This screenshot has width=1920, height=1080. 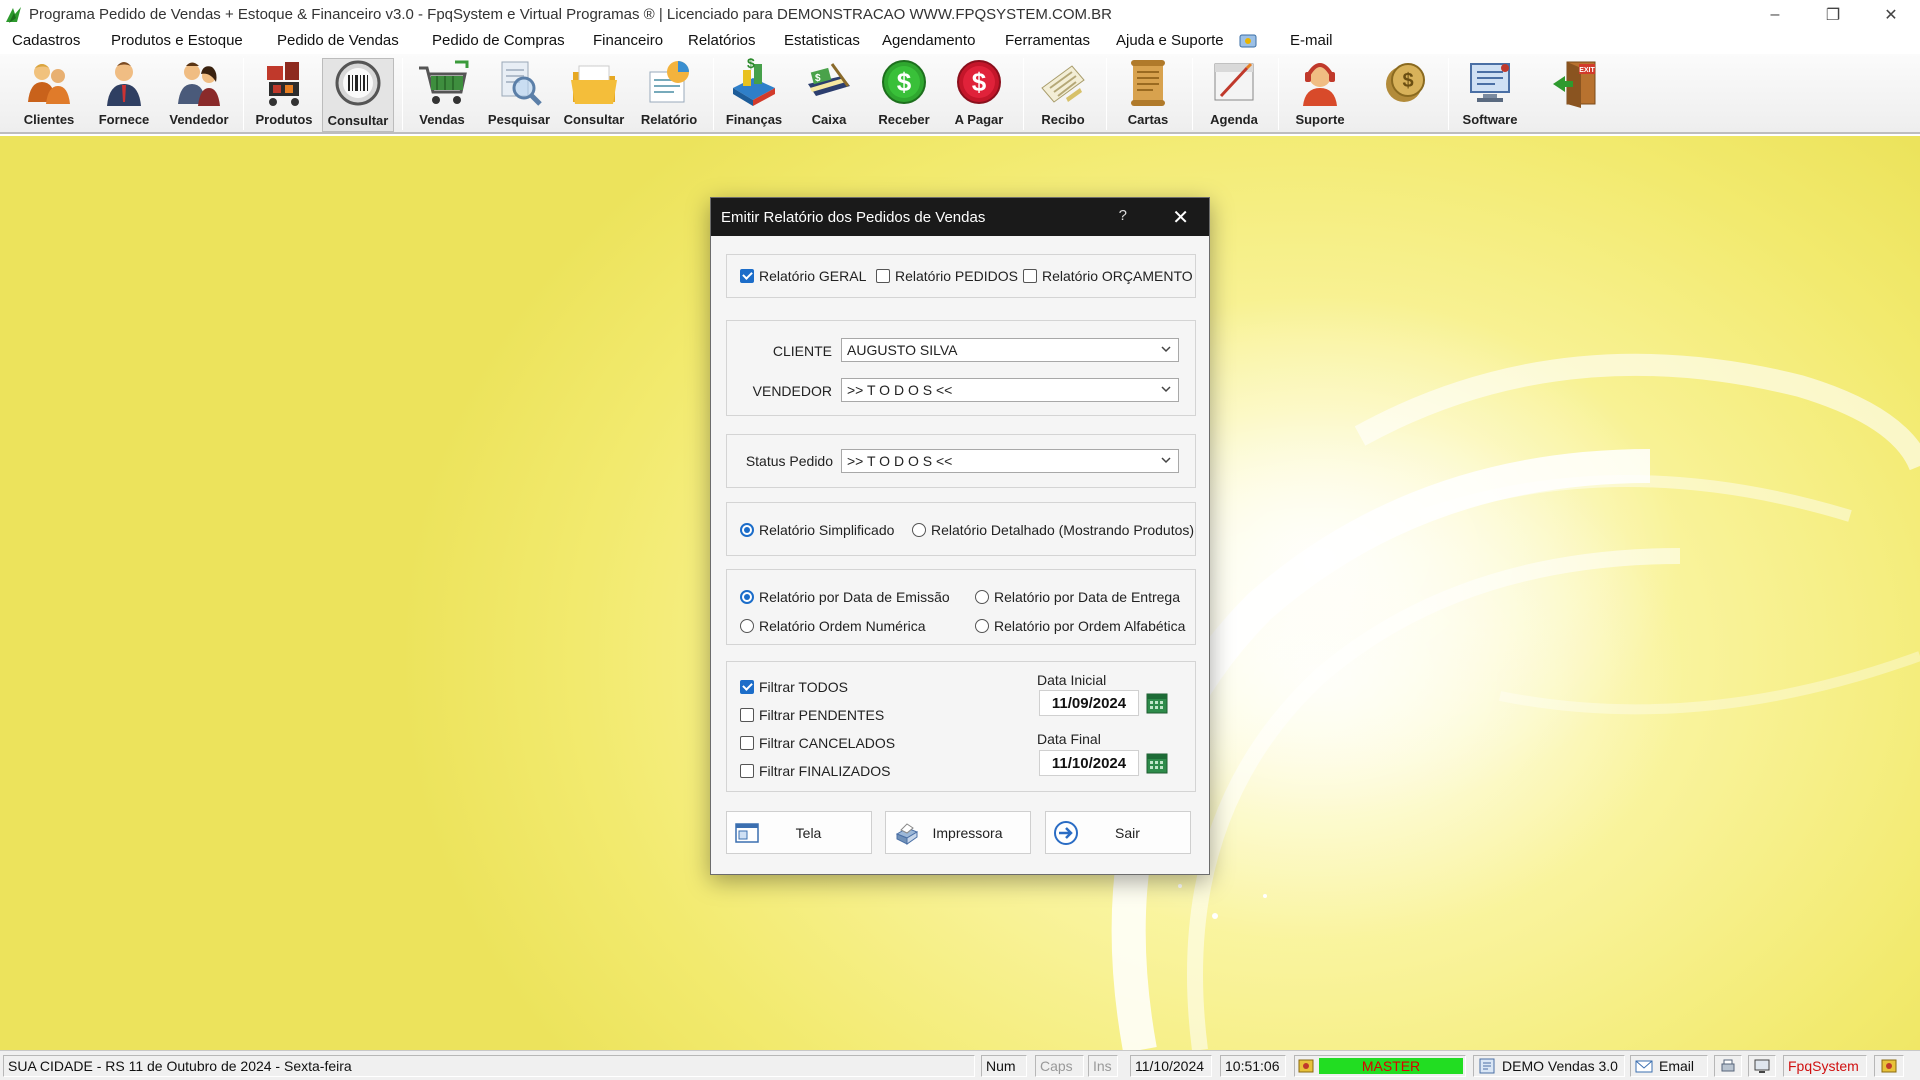 I want to click on user-badge: MASTER, so click(x=1391, y=1066).